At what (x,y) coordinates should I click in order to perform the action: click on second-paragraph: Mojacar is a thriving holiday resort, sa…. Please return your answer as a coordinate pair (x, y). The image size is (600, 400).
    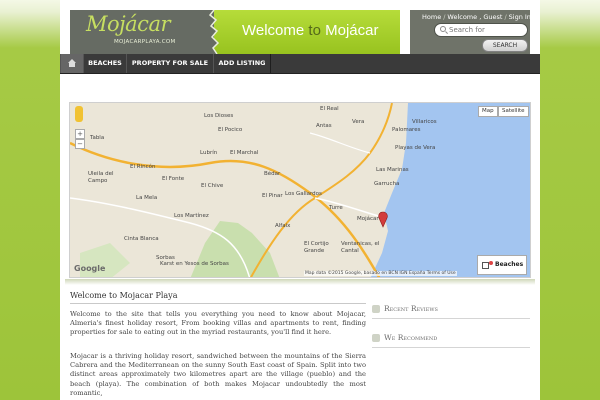
    Looking at the image, I should click on (218, 374).